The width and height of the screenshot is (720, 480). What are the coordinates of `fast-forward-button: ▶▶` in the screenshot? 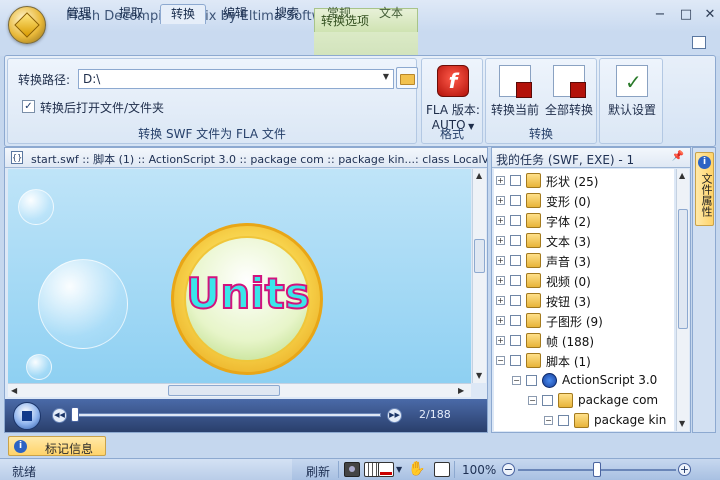 It's located at (394, 415).